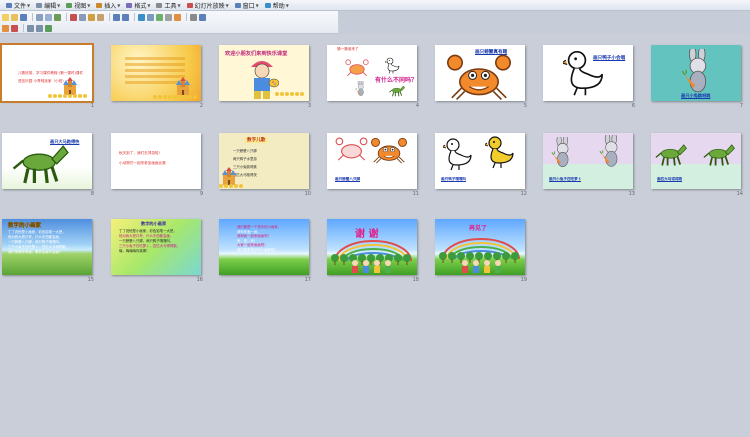 This screenshot has width=750, height=437. Describe the element at coordinates (480, 161) in the screenshot. I see `slide-thumbnail-12: 画只鸭子嘎嘎叫` at that location.